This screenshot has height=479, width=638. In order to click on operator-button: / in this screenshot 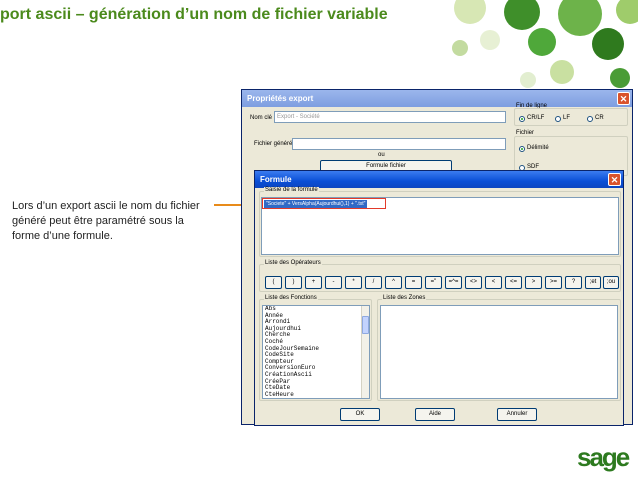, I will do `click(373, 282)`.